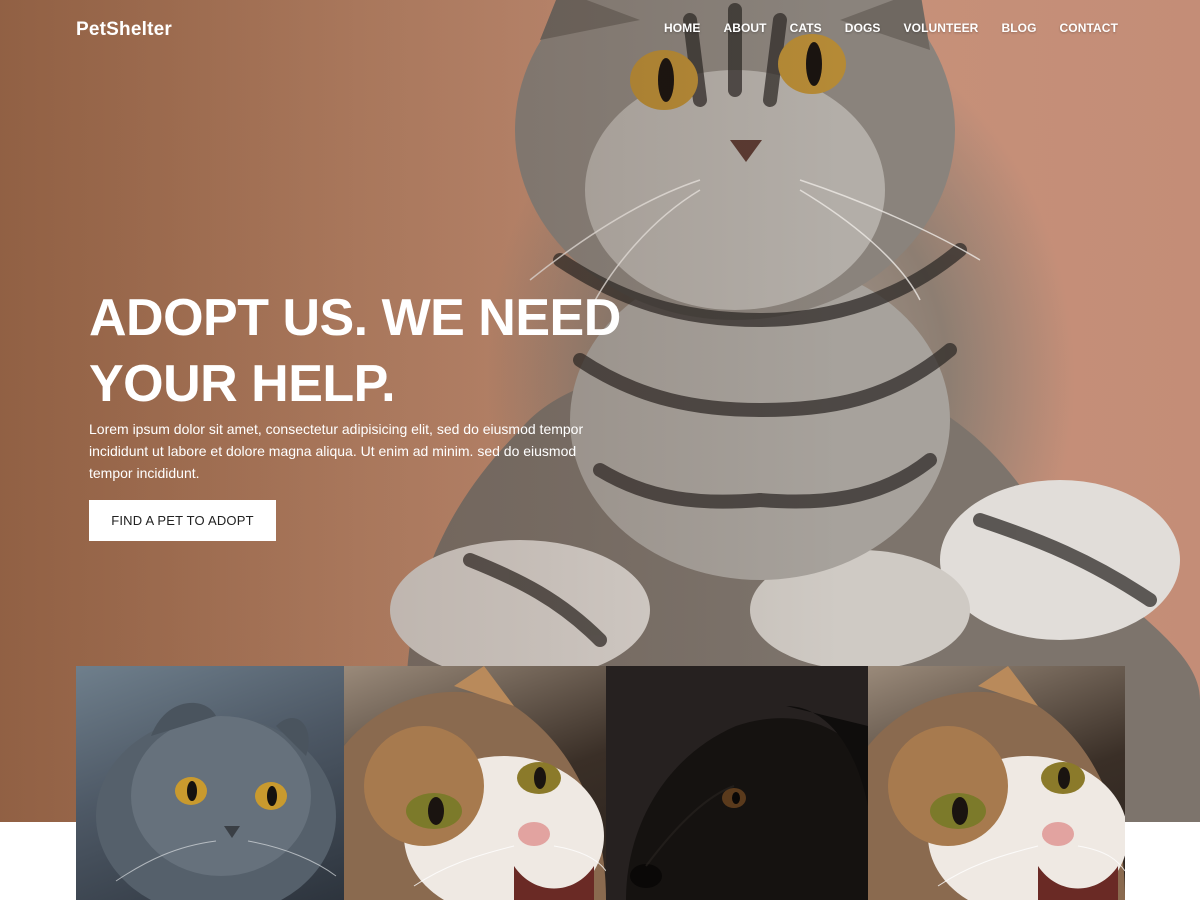 Image resolution: width=1200 pixels, height=900 pixels. Describe the element at coordinates (182, 520) in the screenshot. I see `find-pet-button: FIND A PET TO ADOPT` at that location.